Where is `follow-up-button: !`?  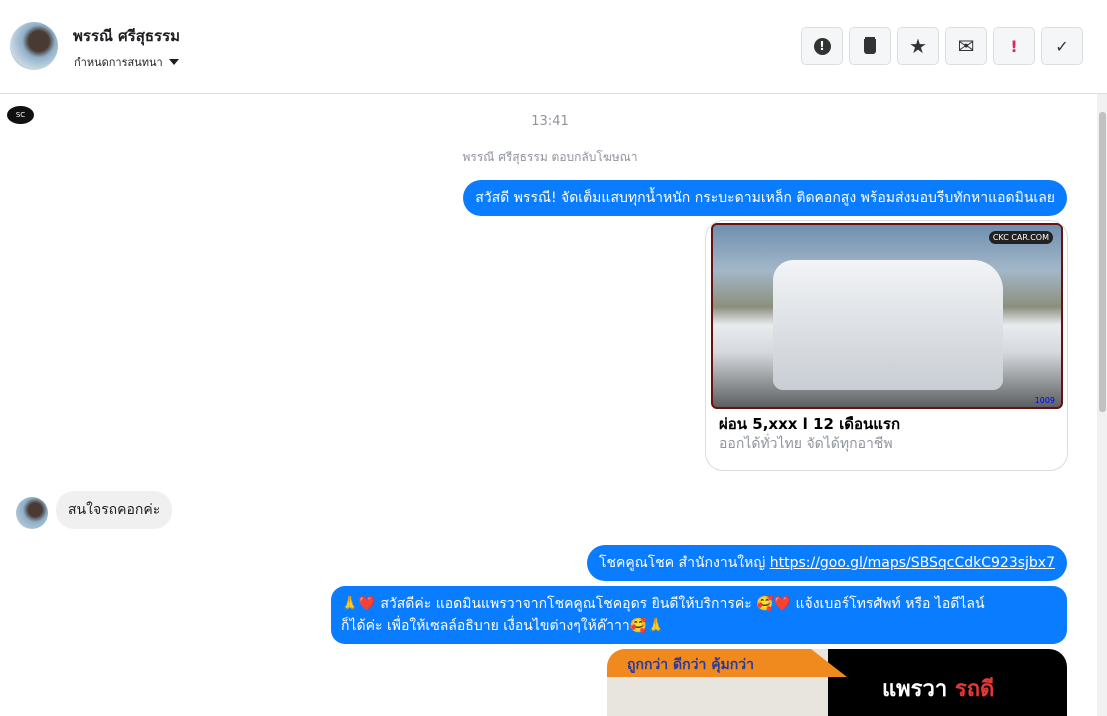 follow-up-button: ! is located at coordinates (1014, 46).